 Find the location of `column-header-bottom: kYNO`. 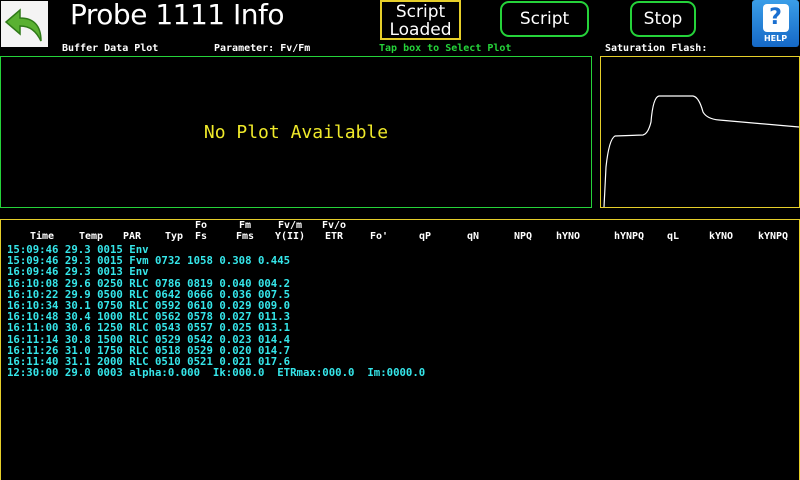

column-header-bottom: kYNO is located at coordinates (721, 236).